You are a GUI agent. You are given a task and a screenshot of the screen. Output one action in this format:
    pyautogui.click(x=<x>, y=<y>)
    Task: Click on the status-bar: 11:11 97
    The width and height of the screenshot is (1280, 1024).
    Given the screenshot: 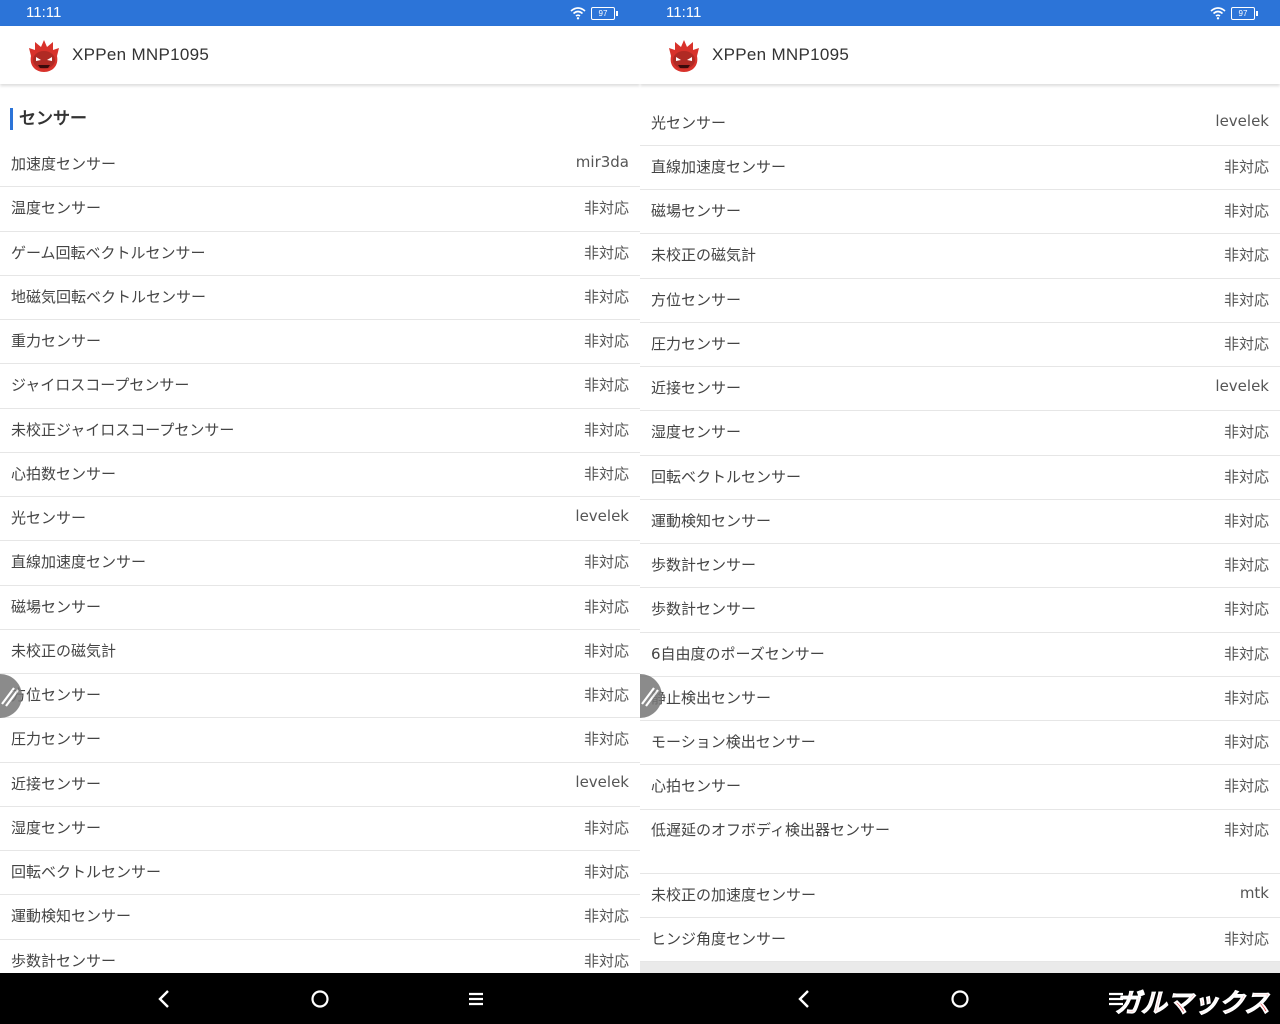 What is the action you would take?
    pyautogui.click(x=320, y=13)
    